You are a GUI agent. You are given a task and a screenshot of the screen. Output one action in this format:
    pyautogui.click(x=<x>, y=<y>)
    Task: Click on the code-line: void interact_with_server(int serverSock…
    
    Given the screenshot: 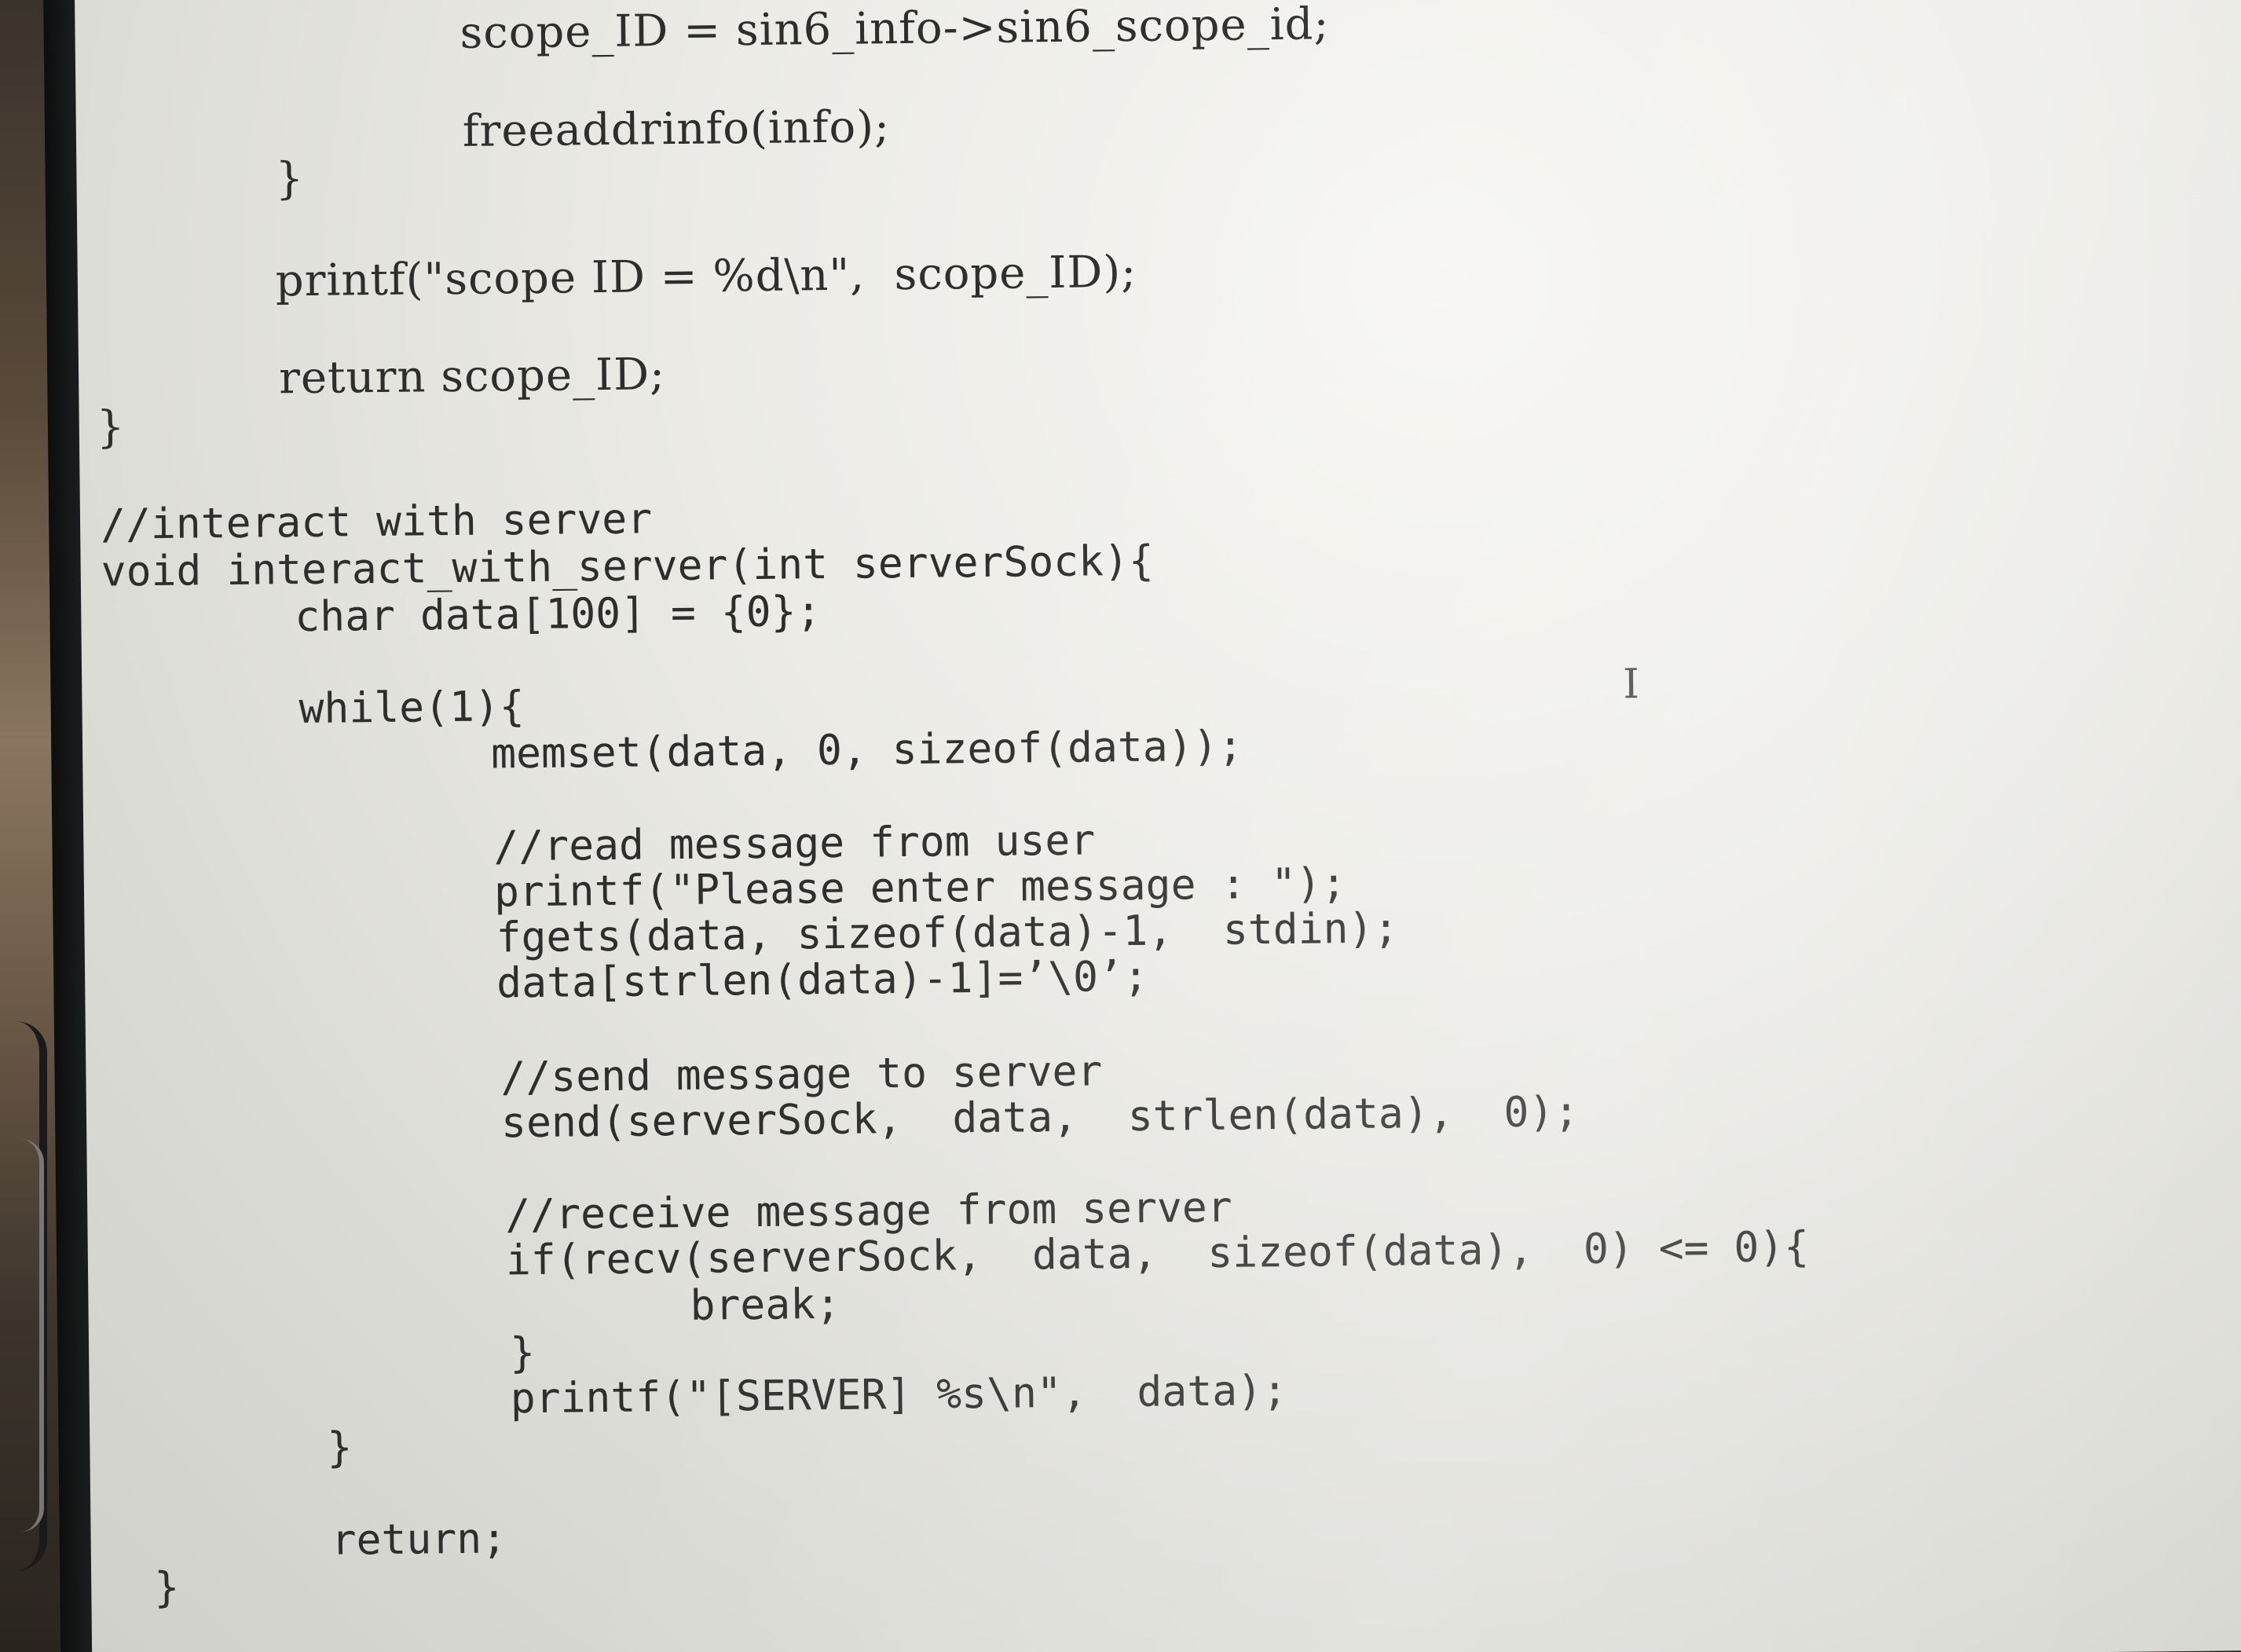 What is the action you would take?
    pyautogui.click(x=628, y=566)
    